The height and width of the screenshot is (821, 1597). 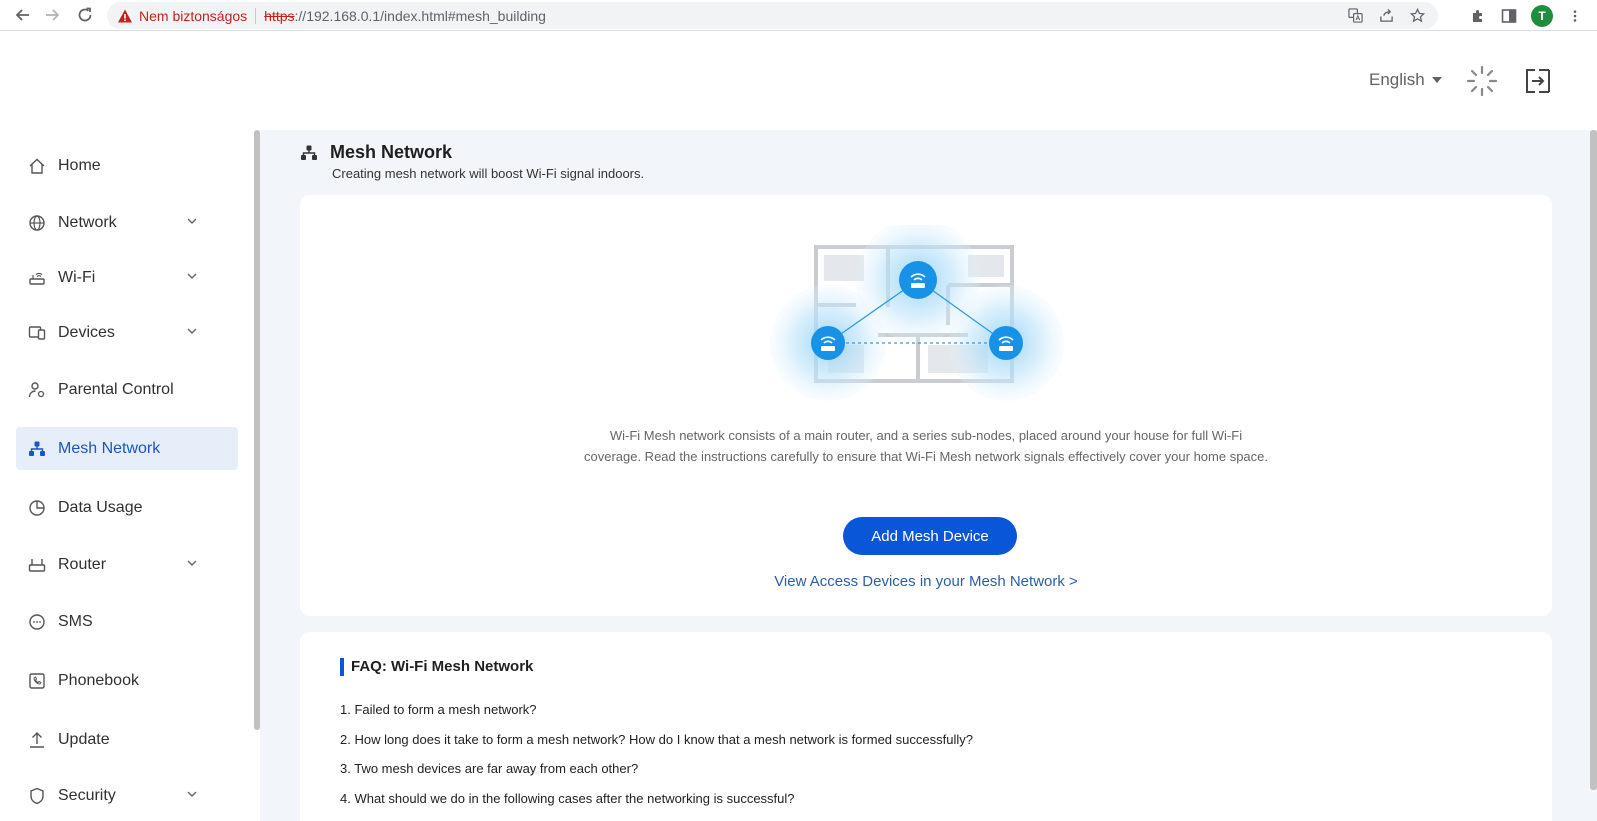 I want to click on forward-arrow-icon, so click(x=53, y=15).